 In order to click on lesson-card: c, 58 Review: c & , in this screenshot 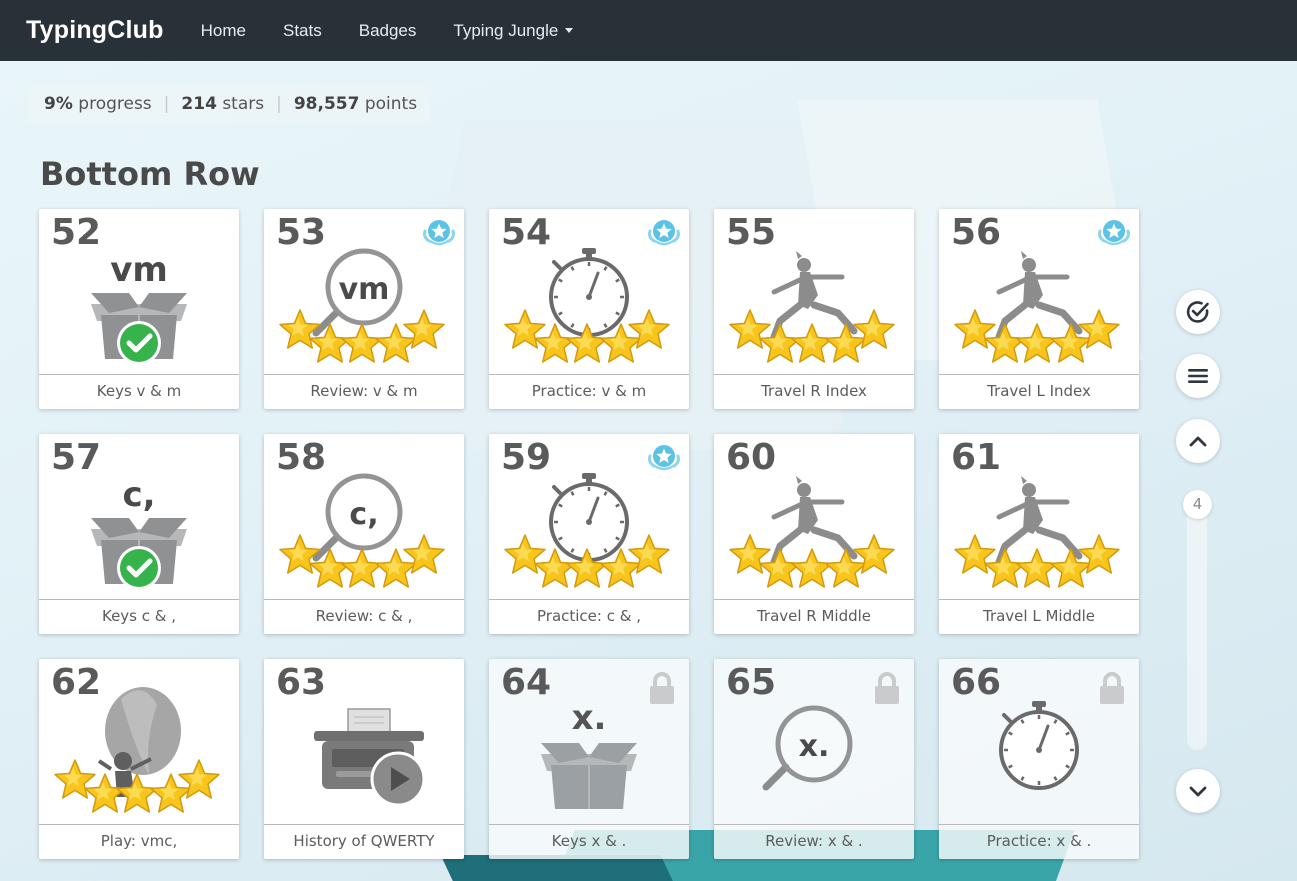, I will do `click(364, 534)`.